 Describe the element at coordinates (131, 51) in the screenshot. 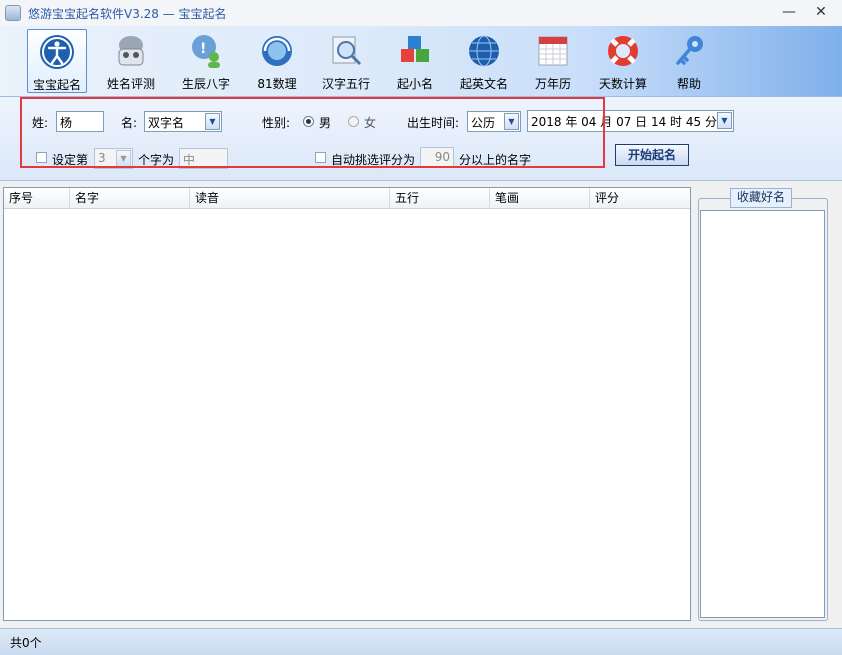

I see `people-group-icon` at that location.